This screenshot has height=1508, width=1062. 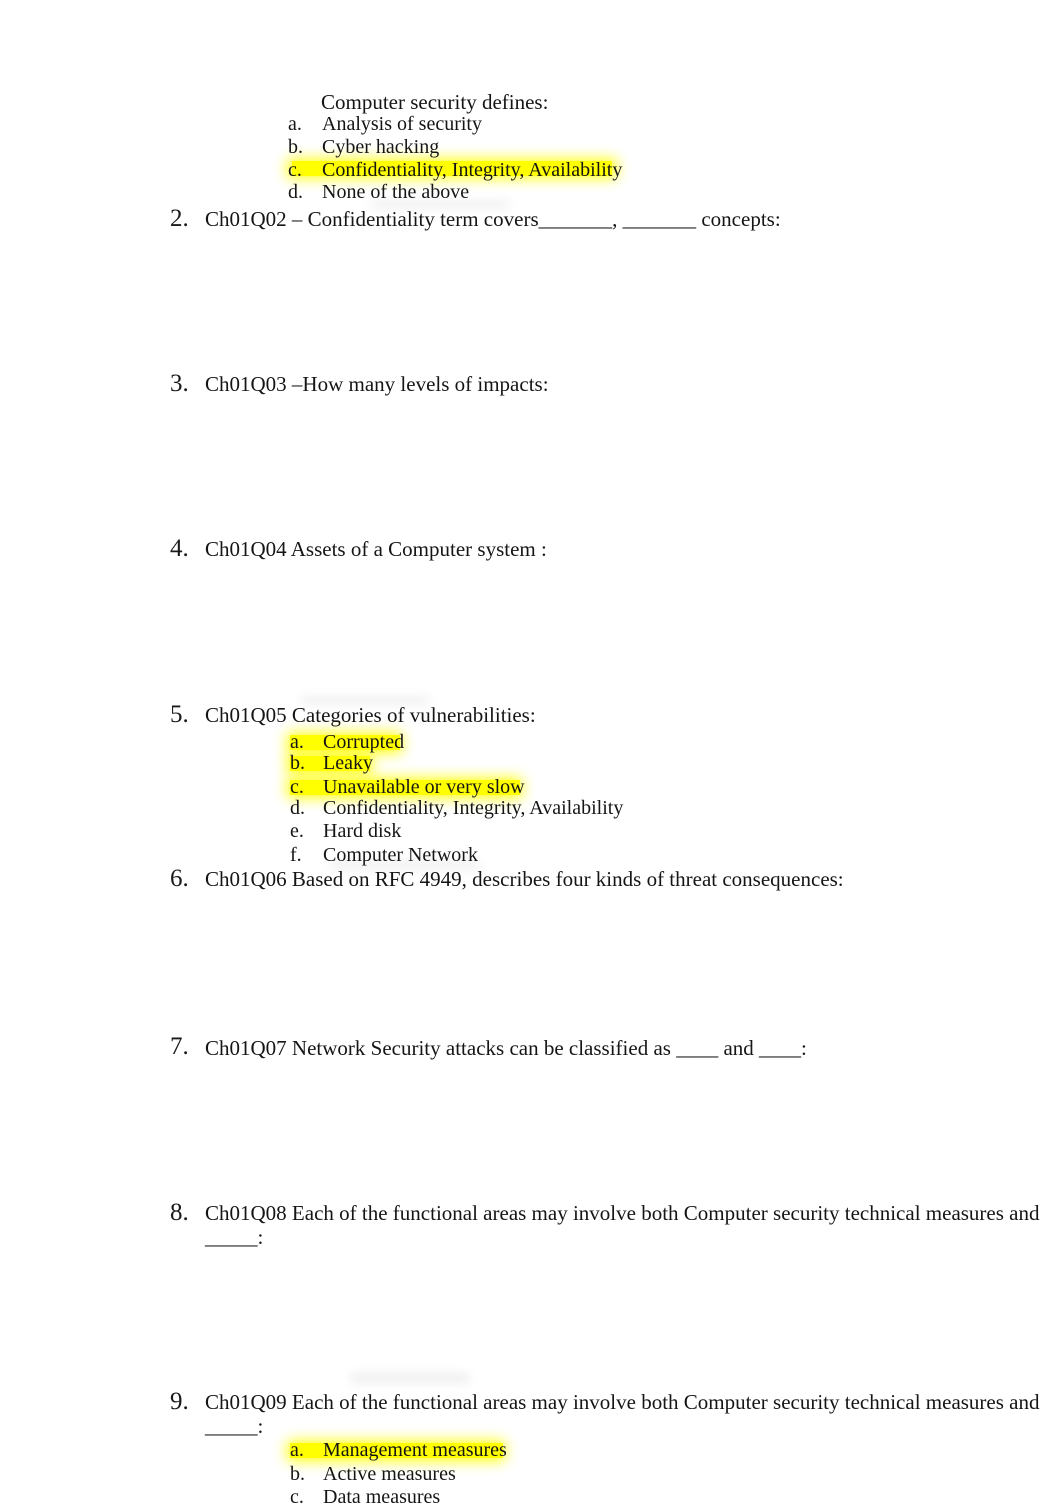 I want to click on question-number: 2., so click(x=179, y=218).